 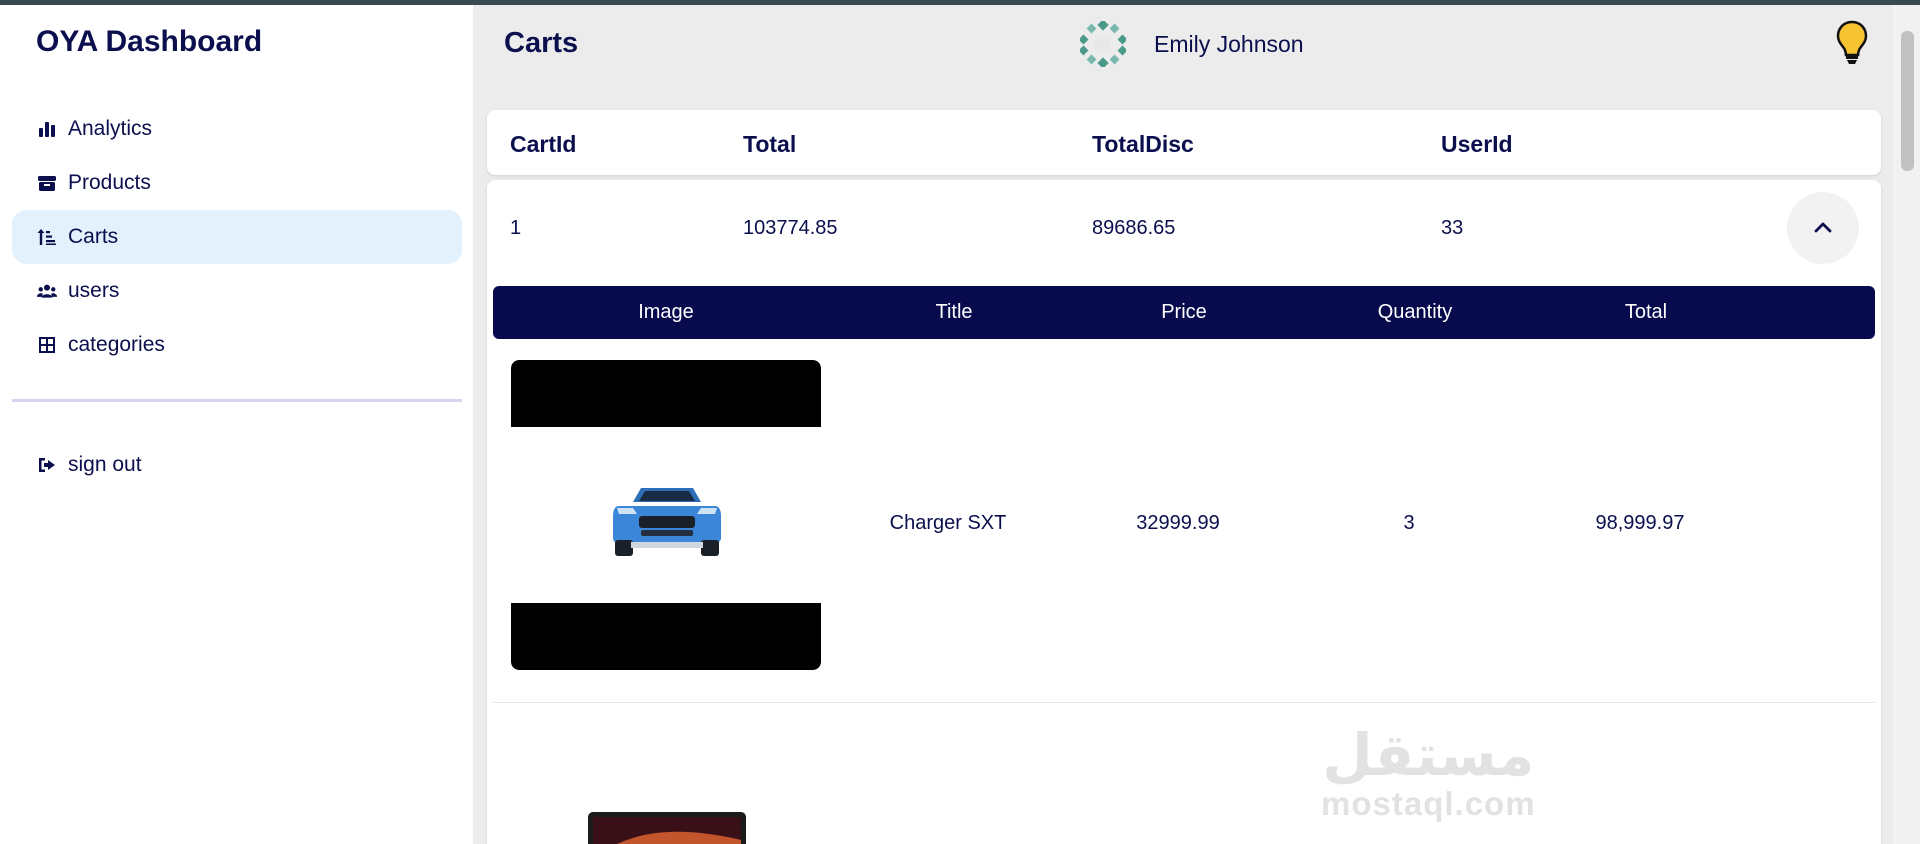 I want to click on column-header-totaldisc: TotalDisc, so click(x=1143, y=144).